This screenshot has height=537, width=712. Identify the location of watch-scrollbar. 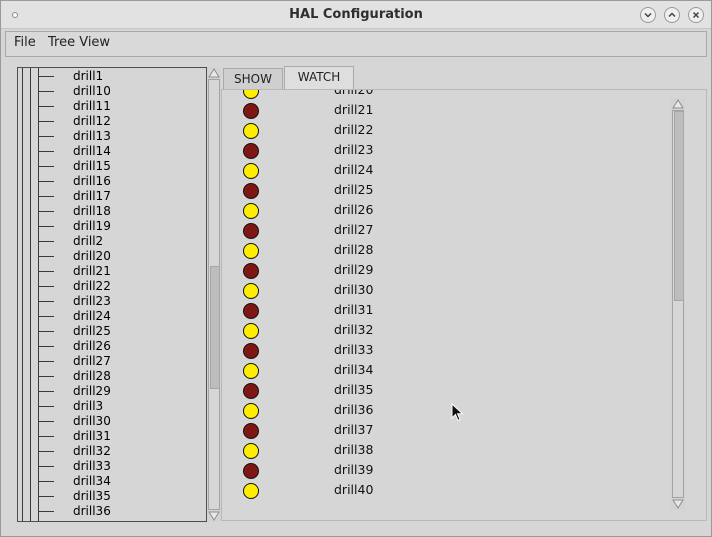
(678, 304).